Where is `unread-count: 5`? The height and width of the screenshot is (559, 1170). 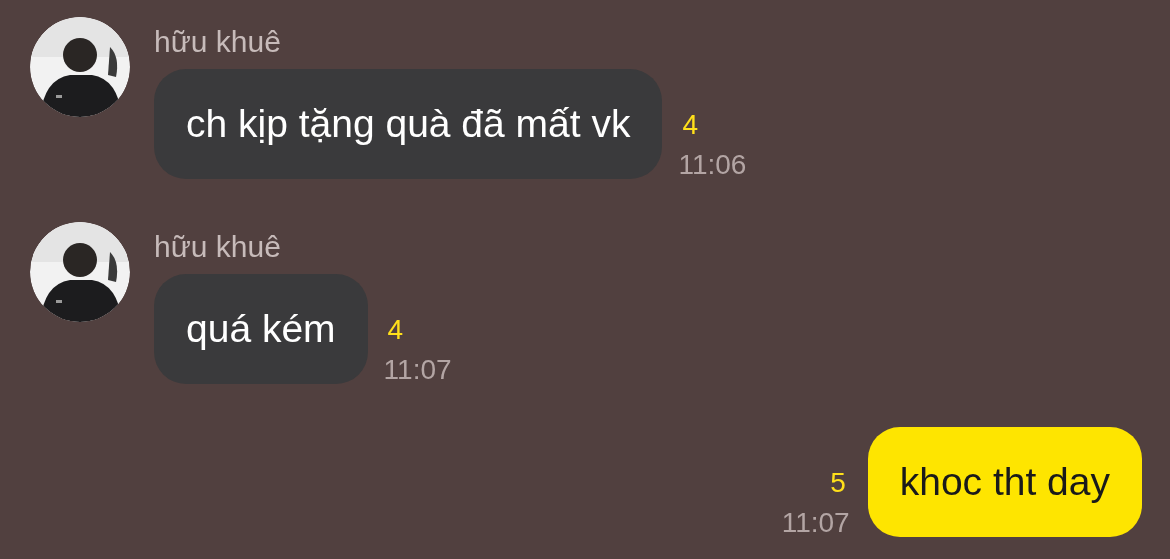 unread-count: 5 is located at coordinates (838, 483).